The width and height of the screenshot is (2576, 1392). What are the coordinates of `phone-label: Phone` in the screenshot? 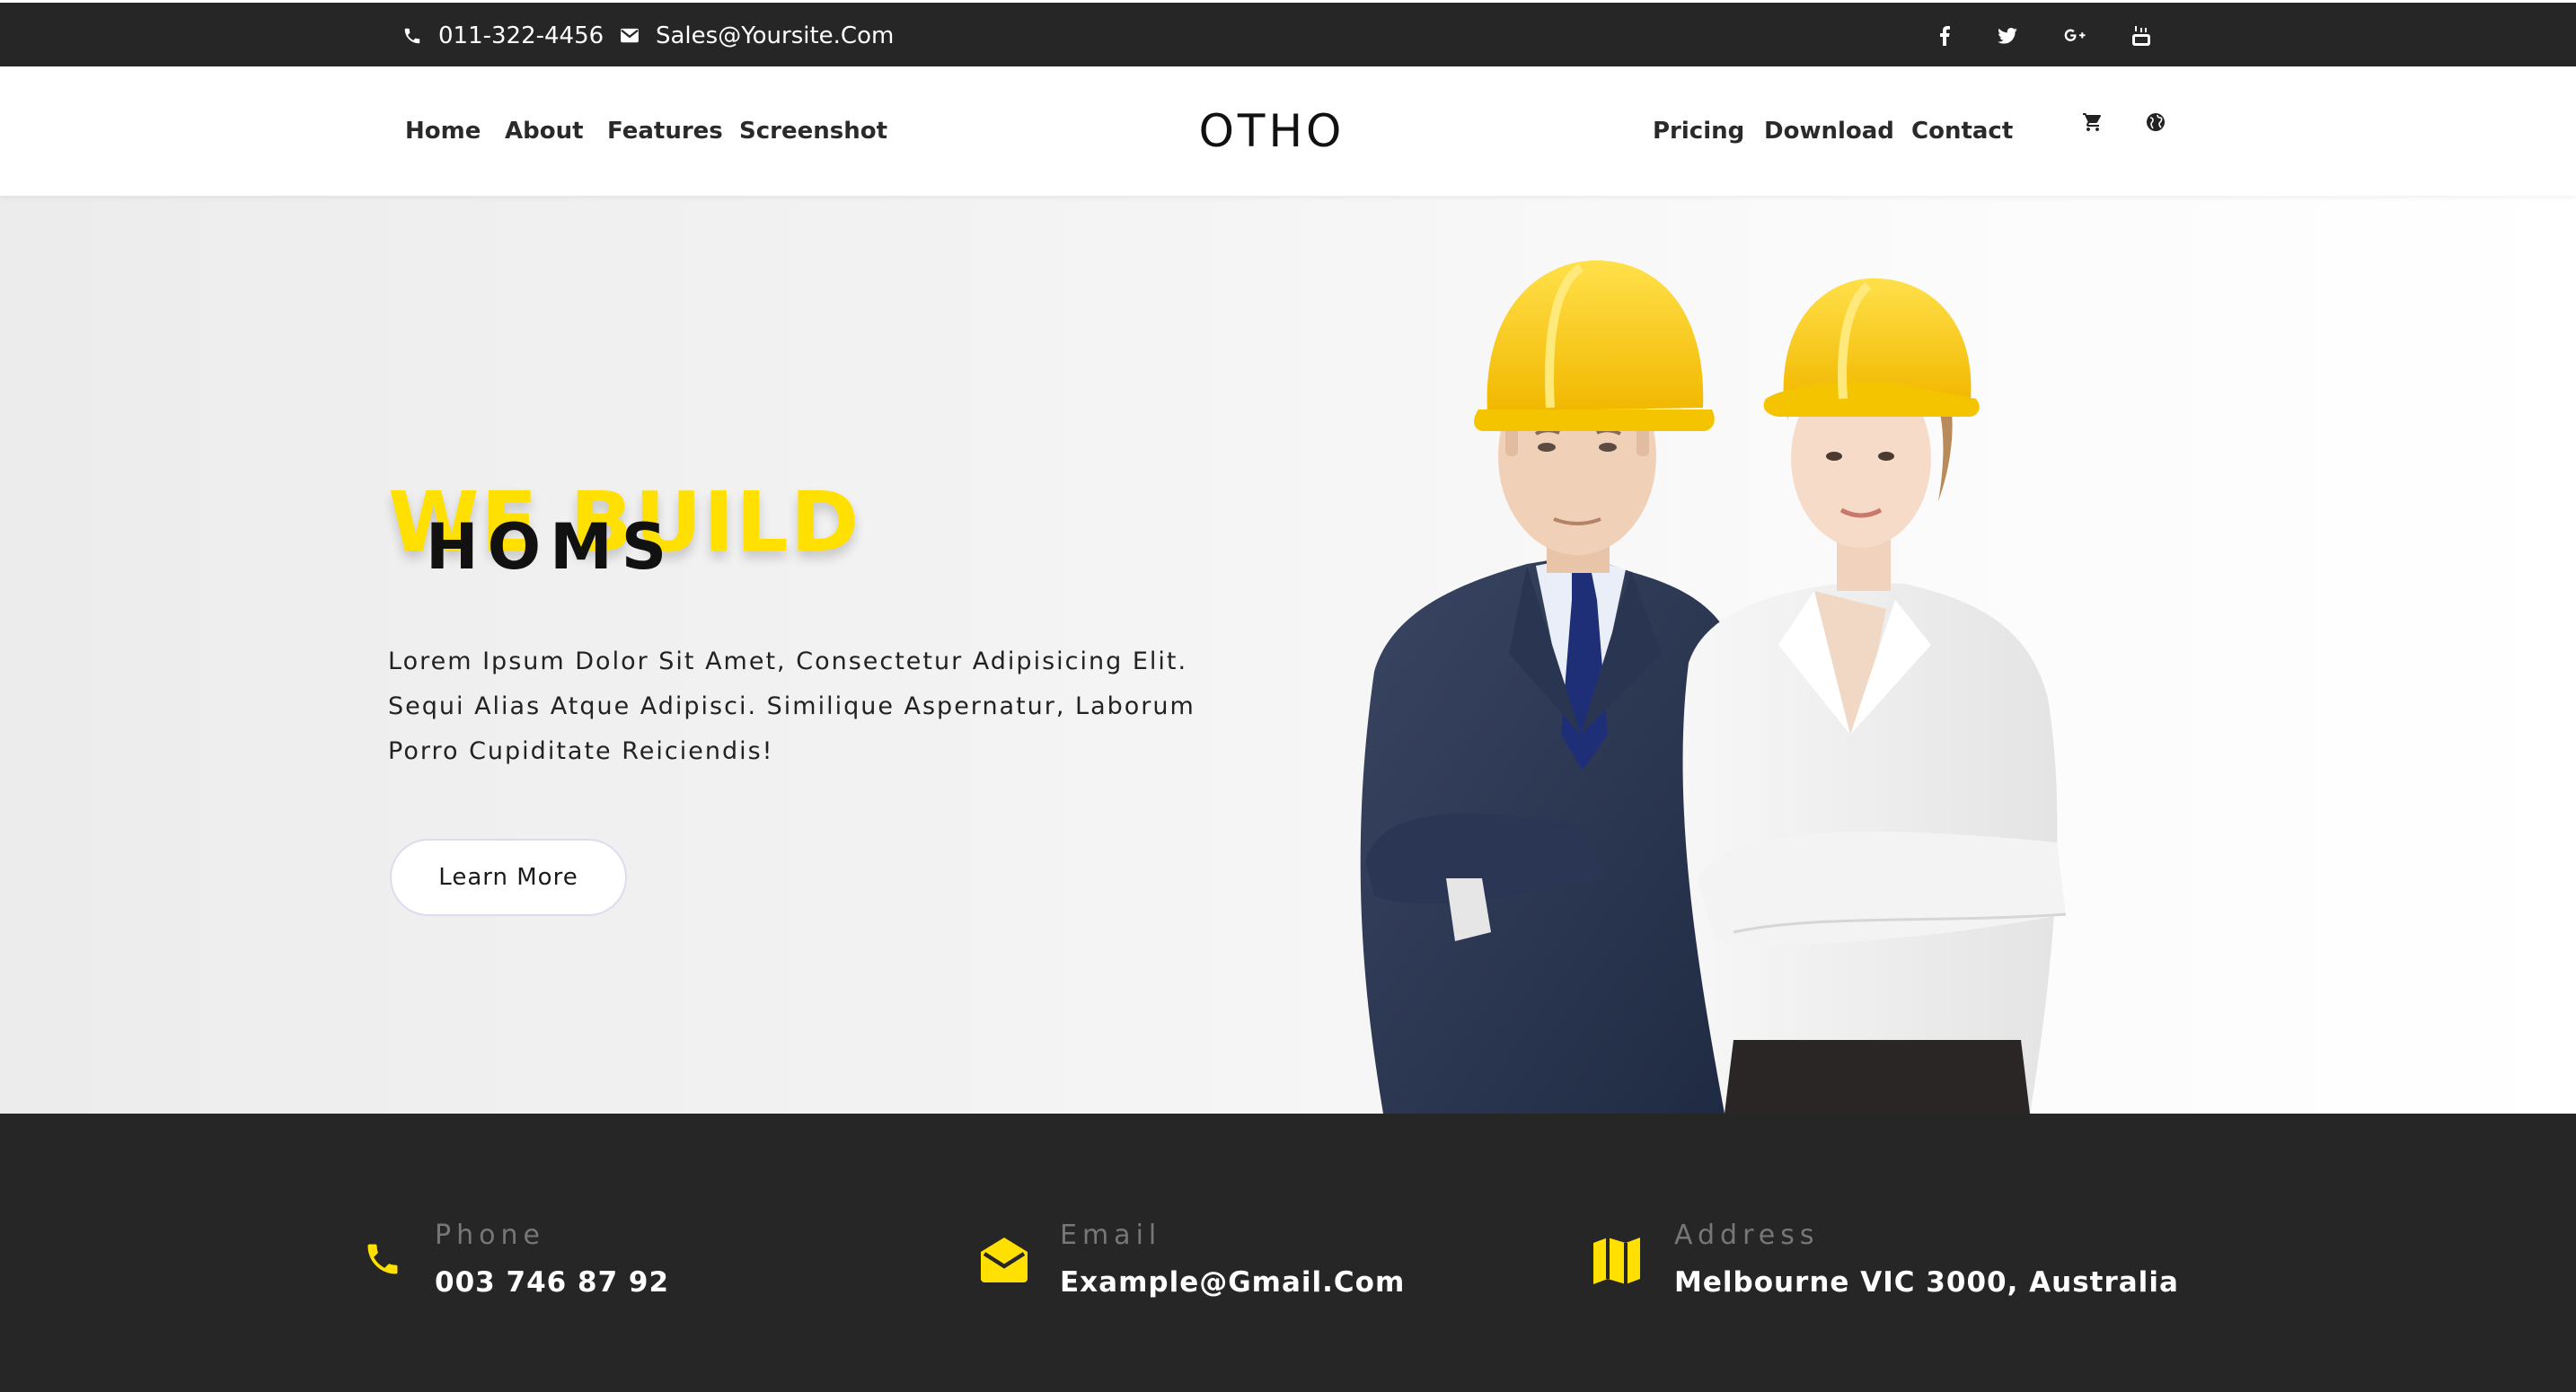 It's located at (490, 1235).